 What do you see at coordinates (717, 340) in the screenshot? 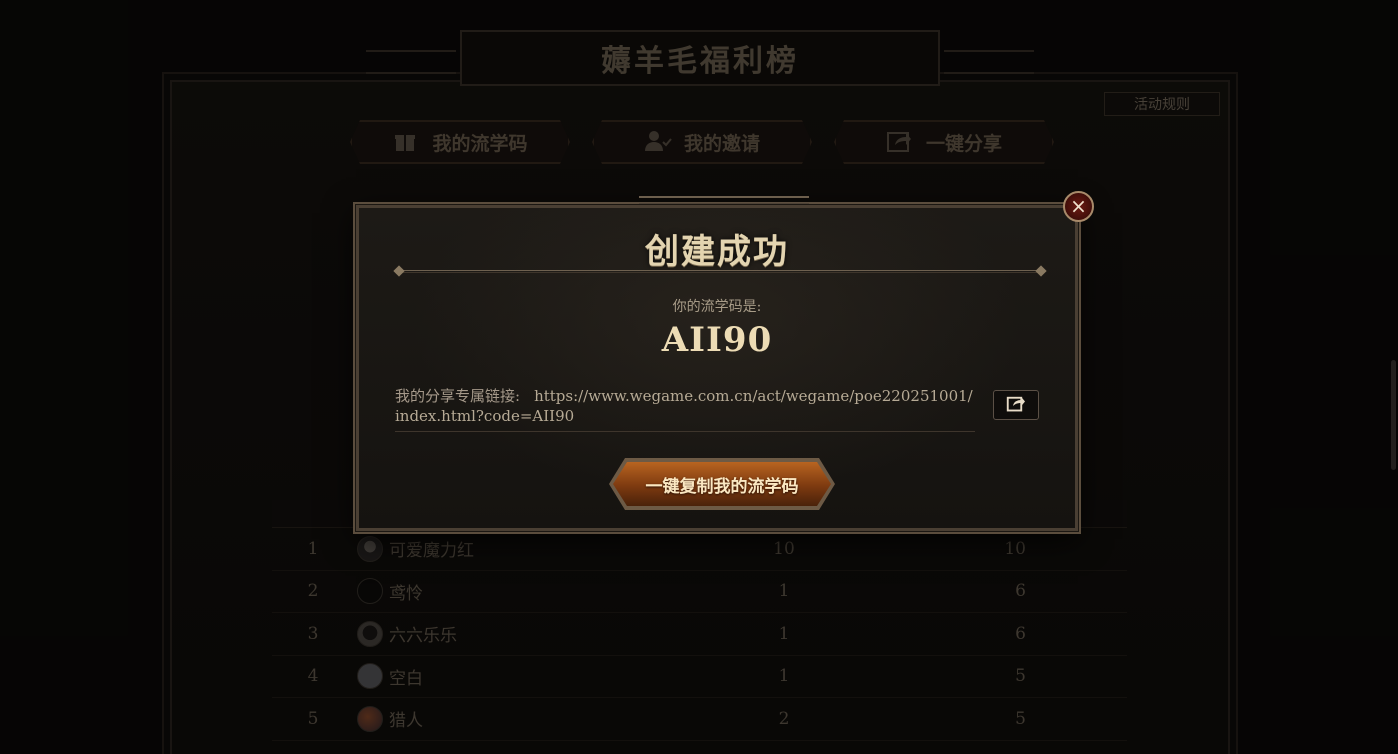
I see `code-value: AII90` at bounding box center [717, 340].